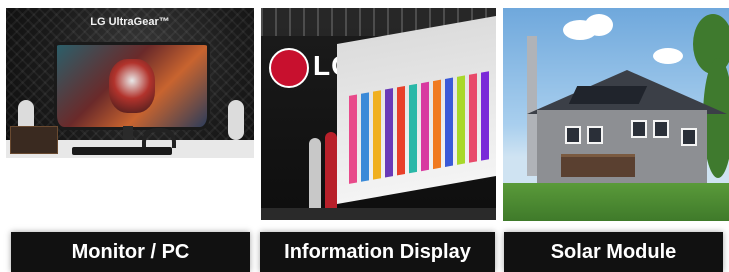 The height and width of the screenshot is (272, 729). What do you see at coordinates (608, 95) in the screenshot?
I see `solar-panel-array` at bounding box center [608, 95].